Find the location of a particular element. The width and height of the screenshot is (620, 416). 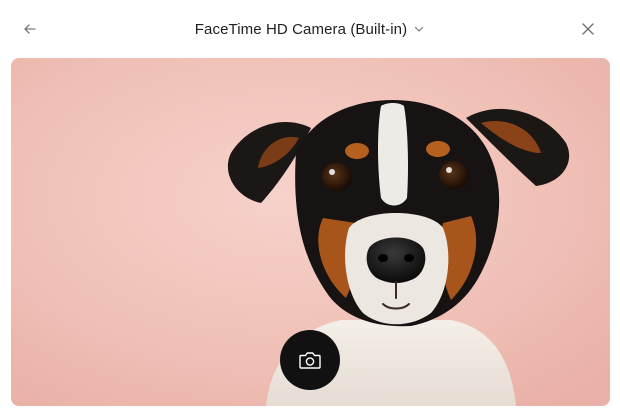

back-button is located at coordinates (30, 29).